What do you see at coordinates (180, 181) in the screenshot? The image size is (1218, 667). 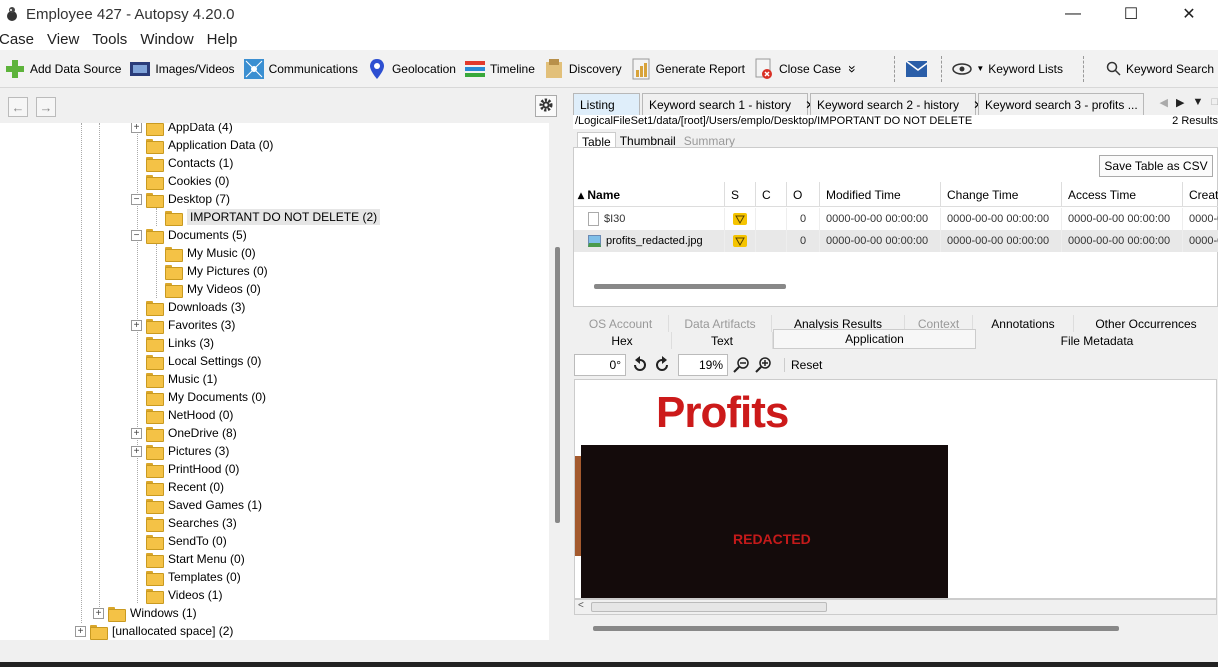 I see `tree-item: Cookies (0)` at bounding box center [180, 181].